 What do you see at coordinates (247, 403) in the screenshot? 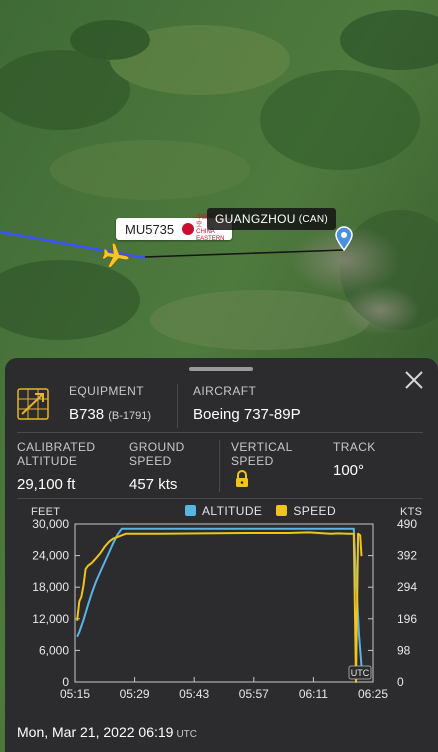
I see `aircraft-block: AIRCRAFT Boeing 737-89P` at bounding box center [247, 403].